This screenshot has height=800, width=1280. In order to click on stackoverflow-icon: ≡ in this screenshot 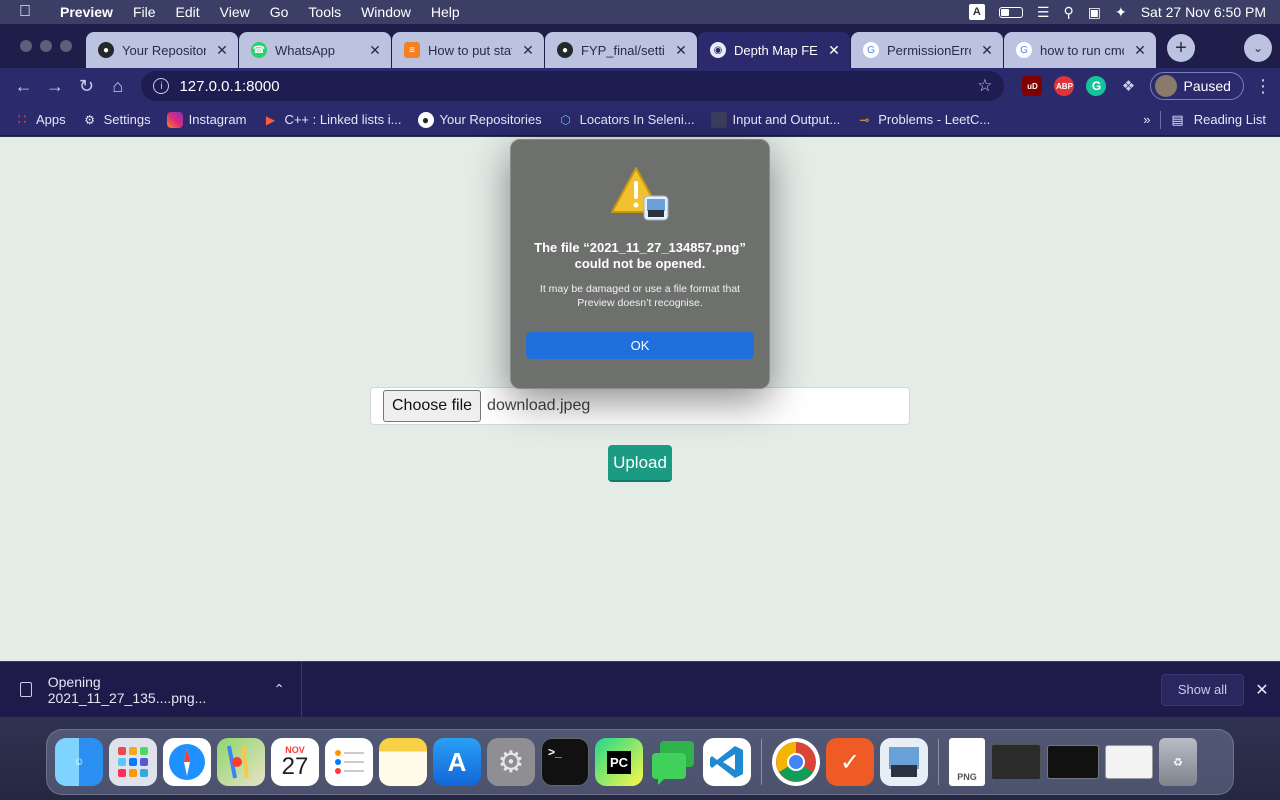, I will do `click(412, 50)`.